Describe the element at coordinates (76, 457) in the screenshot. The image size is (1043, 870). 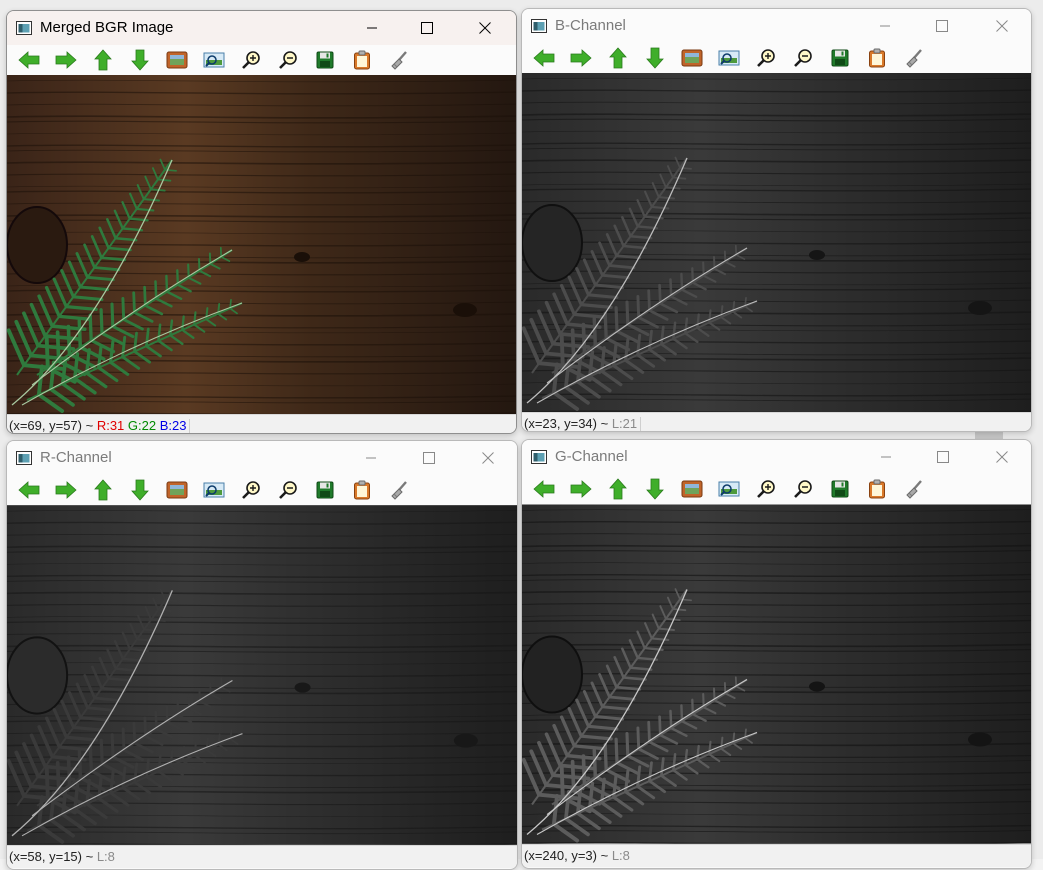
I see `window-title: R-Channel` at that location.